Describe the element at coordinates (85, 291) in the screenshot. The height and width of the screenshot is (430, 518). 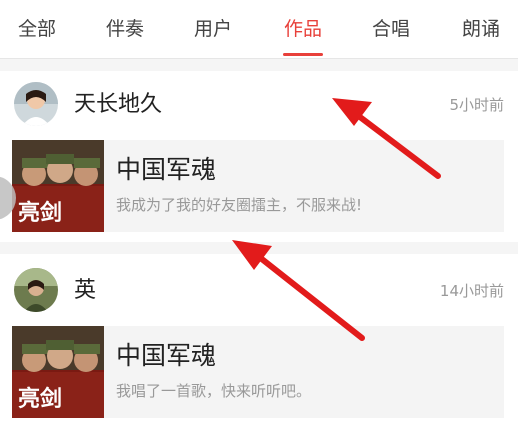
I see `username: 英` at that location.